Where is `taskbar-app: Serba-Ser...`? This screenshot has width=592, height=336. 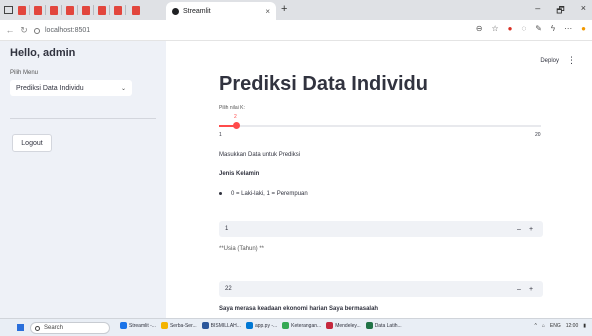
taskbar-app: Serba-Ser... is located at coordinates (178, 325).